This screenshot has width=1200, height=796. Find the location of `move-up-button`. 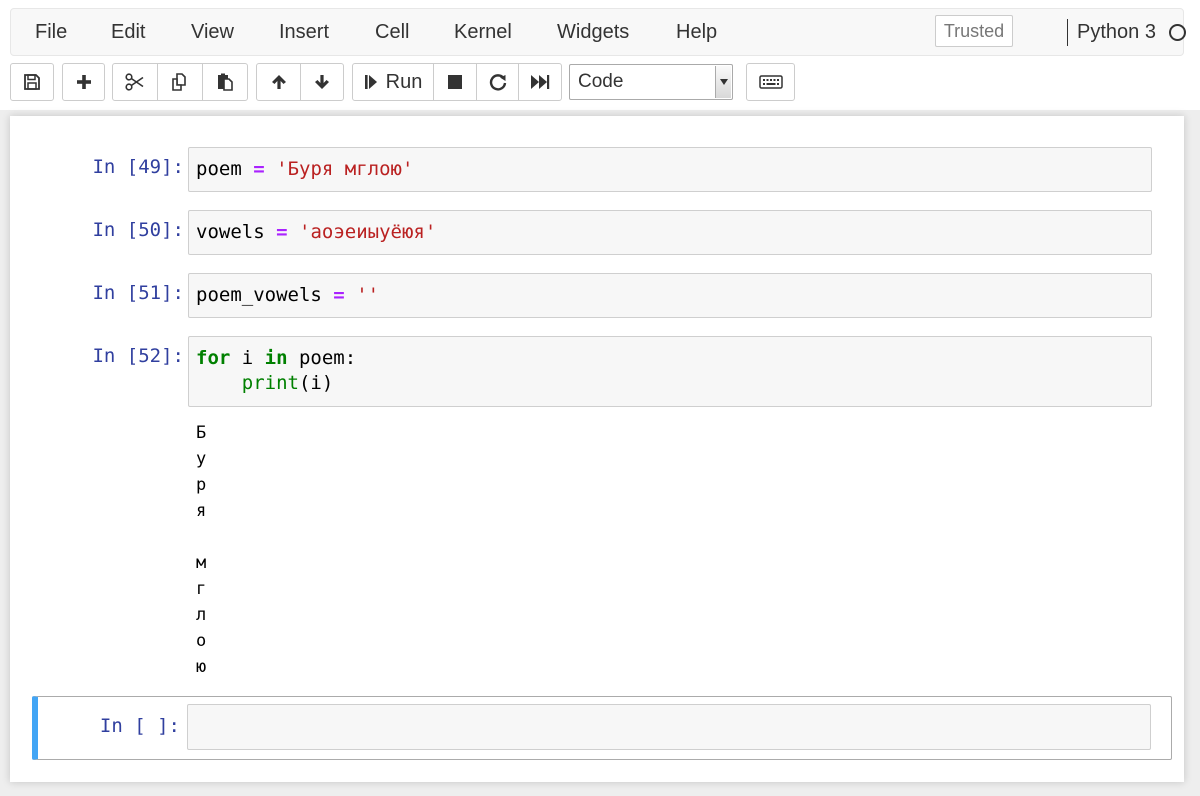

move-up-button is located at coordinates (278, 82).